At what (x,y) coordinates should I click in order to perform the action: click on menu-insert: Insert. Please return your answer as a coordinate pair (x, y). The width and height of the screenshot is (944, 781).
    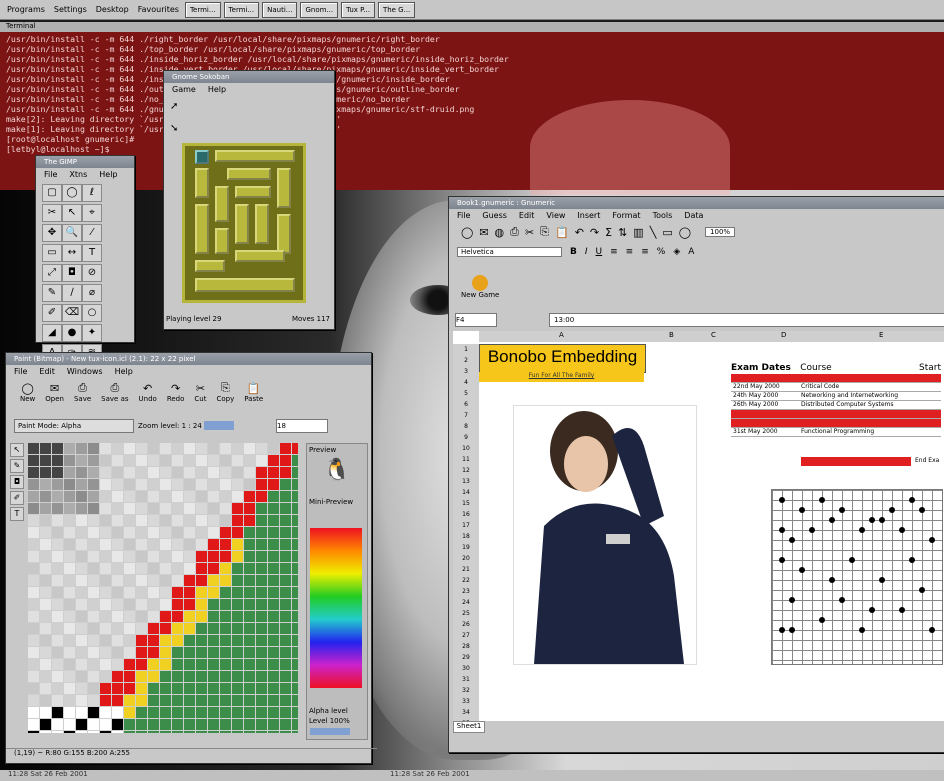
    Looking at the image, I should click on (588, 215).